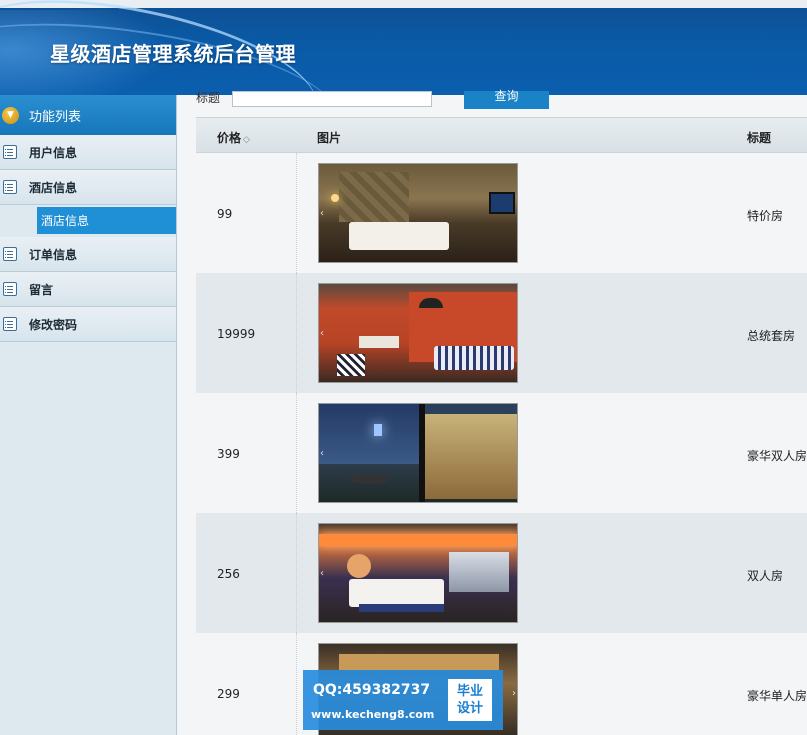  Describe the element at coordinates (470, 456) in the screenshot. I see `photo-room` at that location.